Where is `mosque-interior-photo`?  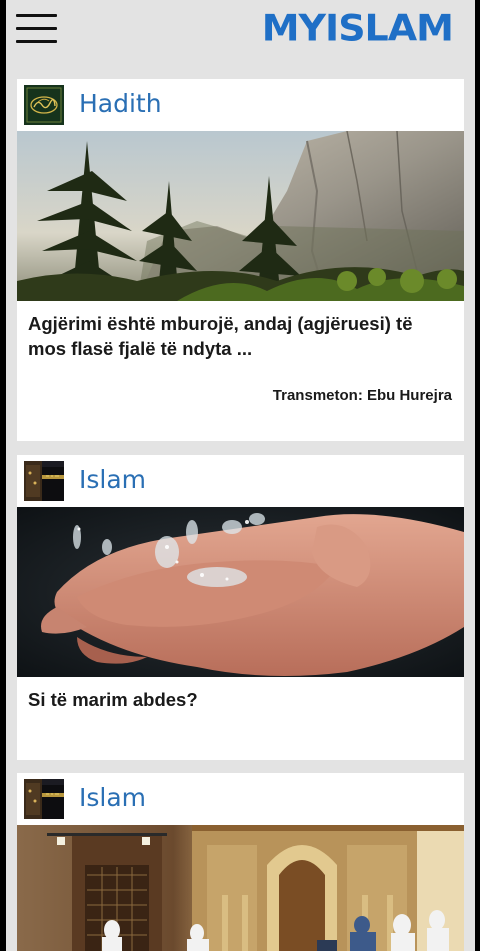
mosque-interior-photo is located at coordinates (240, 888).